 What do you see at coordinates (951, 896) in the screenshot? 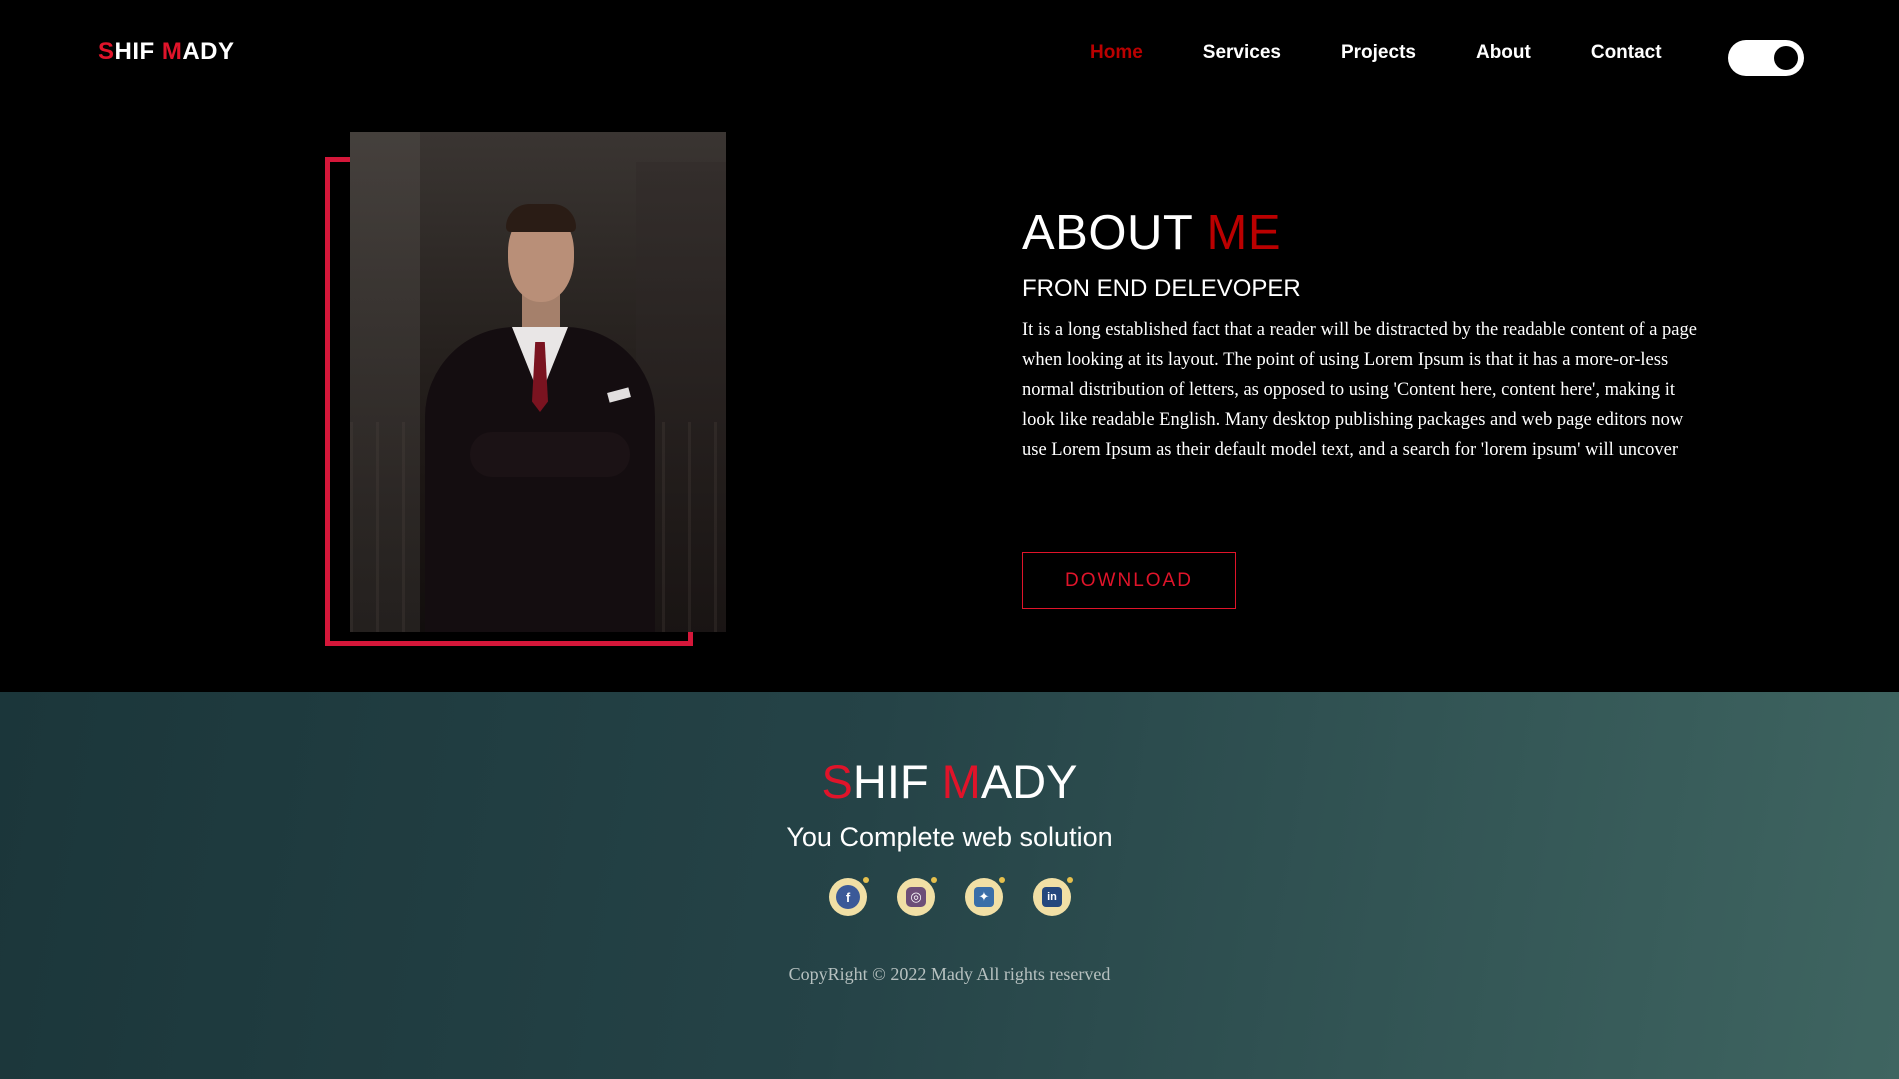
I see `social-links: f ◎ ✦ in` at bounding box center [951, 896].